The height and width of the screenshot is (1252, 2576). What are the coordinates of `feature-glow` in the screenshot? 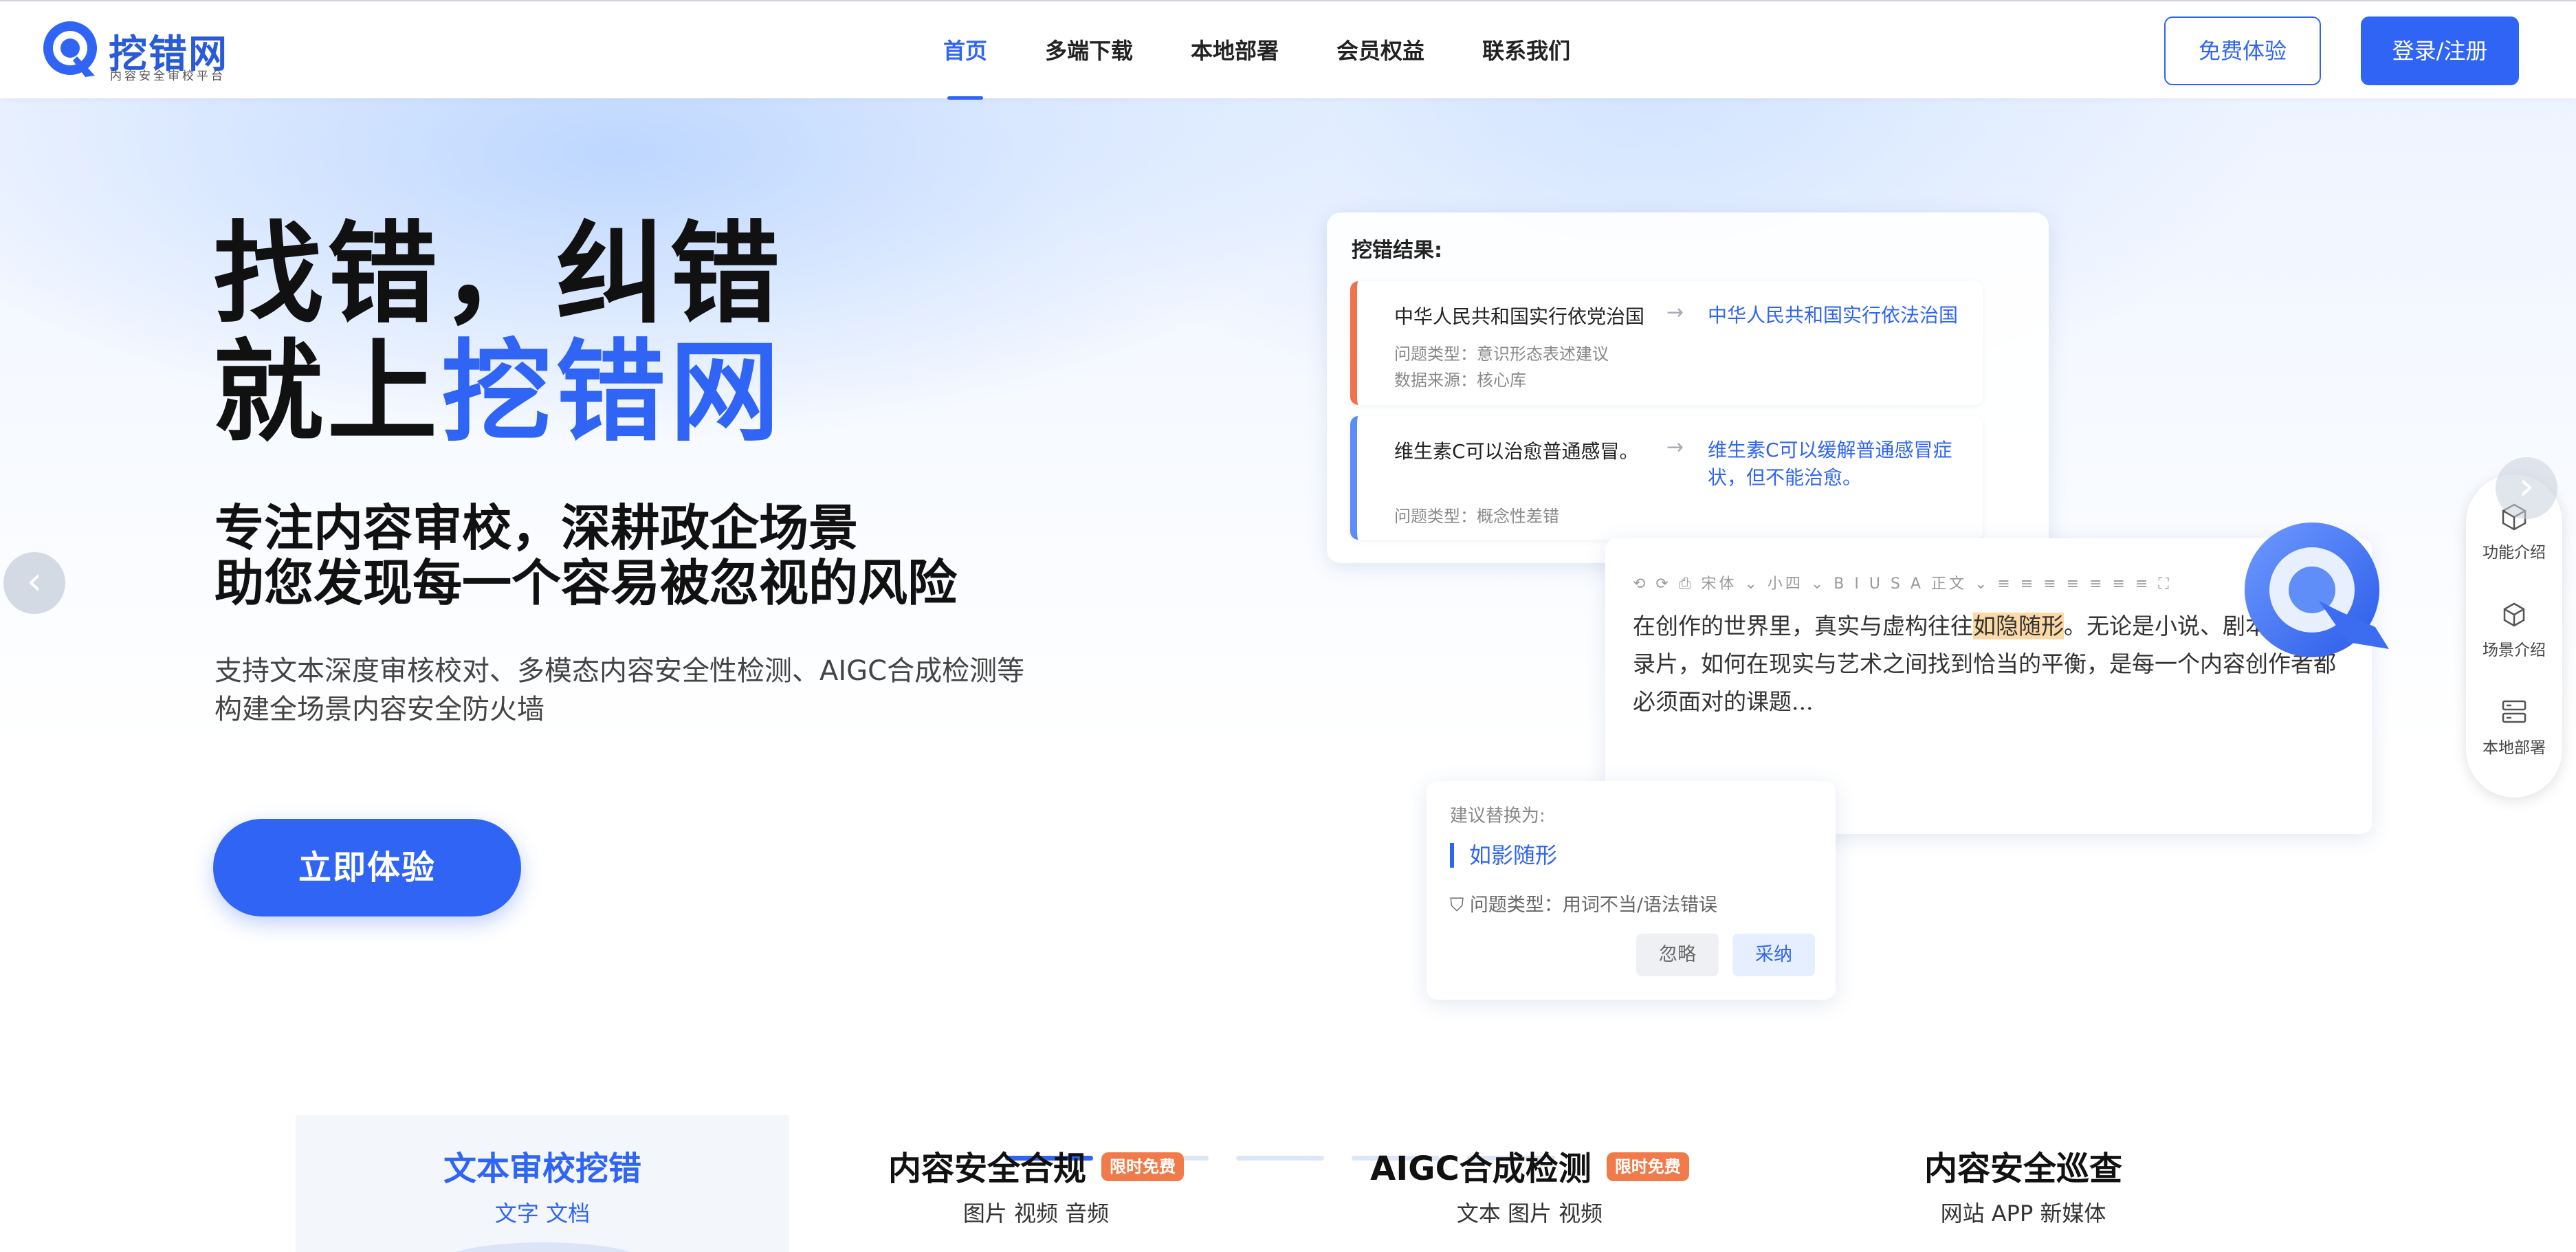 It's located at (543, 1247).